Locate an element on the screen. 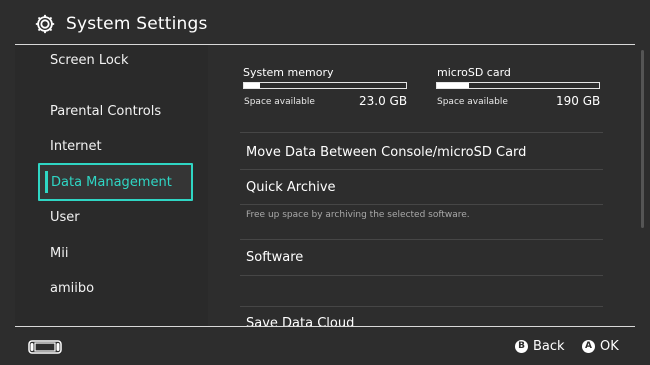  move-data-option: Move Data Between Console/microSD Card is located at coordinates (386, 152).